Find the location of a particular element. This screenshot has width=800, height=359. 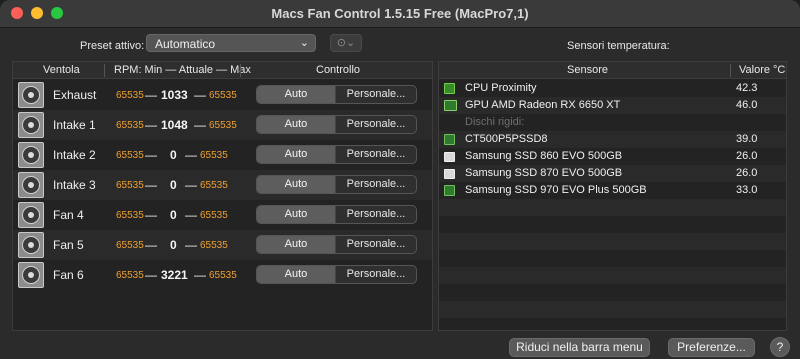

fan-name: Fan 6 is located at coordinates (68, 275).